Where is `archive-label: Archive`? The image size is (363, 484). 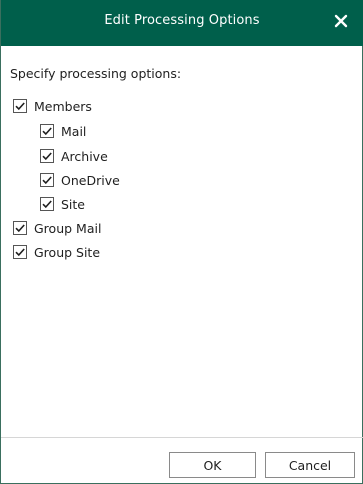 archive-label: Archive is located at coordinates (84, 156).